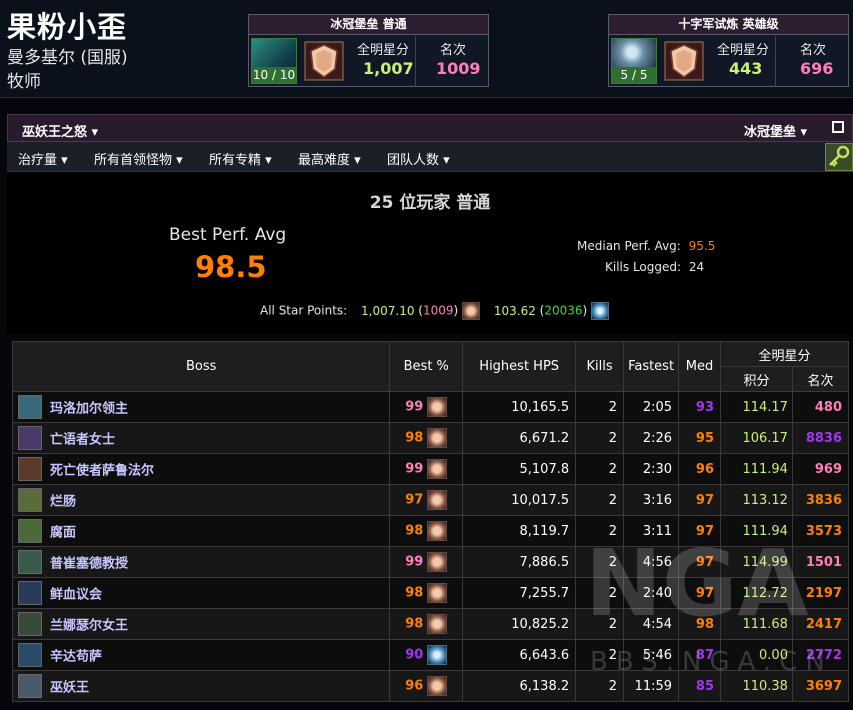 This screenshot has height=710, width=853. Describe the element at coordinates (201, 531) in the screenshot. I see `boss-cell: 腐面` at that location.